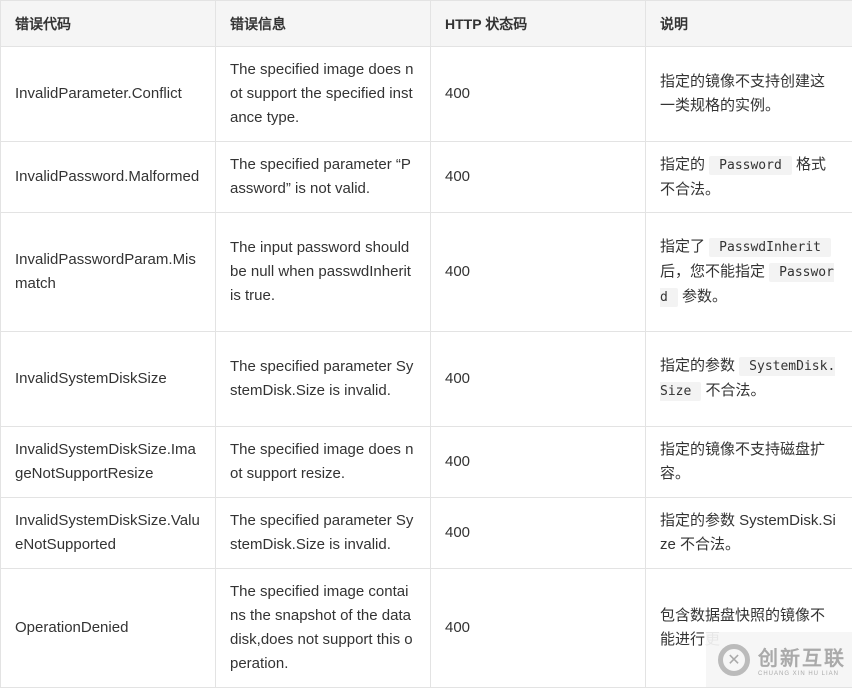  What do you see at coordinates (734, 660) in the screenshot?
I see `watermark-logo-icon: ✕` at bounding box center [734, 660].